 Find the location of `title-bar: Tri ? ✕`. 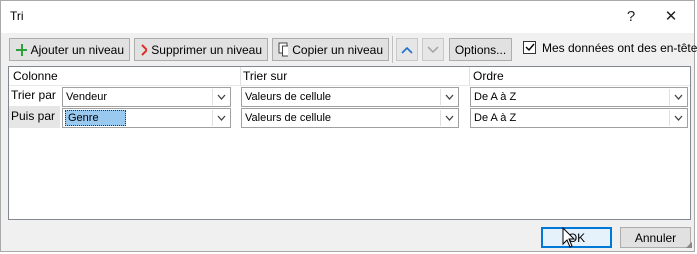

title-bar: Tri ? ✕ is located at coordinates (347, 17).